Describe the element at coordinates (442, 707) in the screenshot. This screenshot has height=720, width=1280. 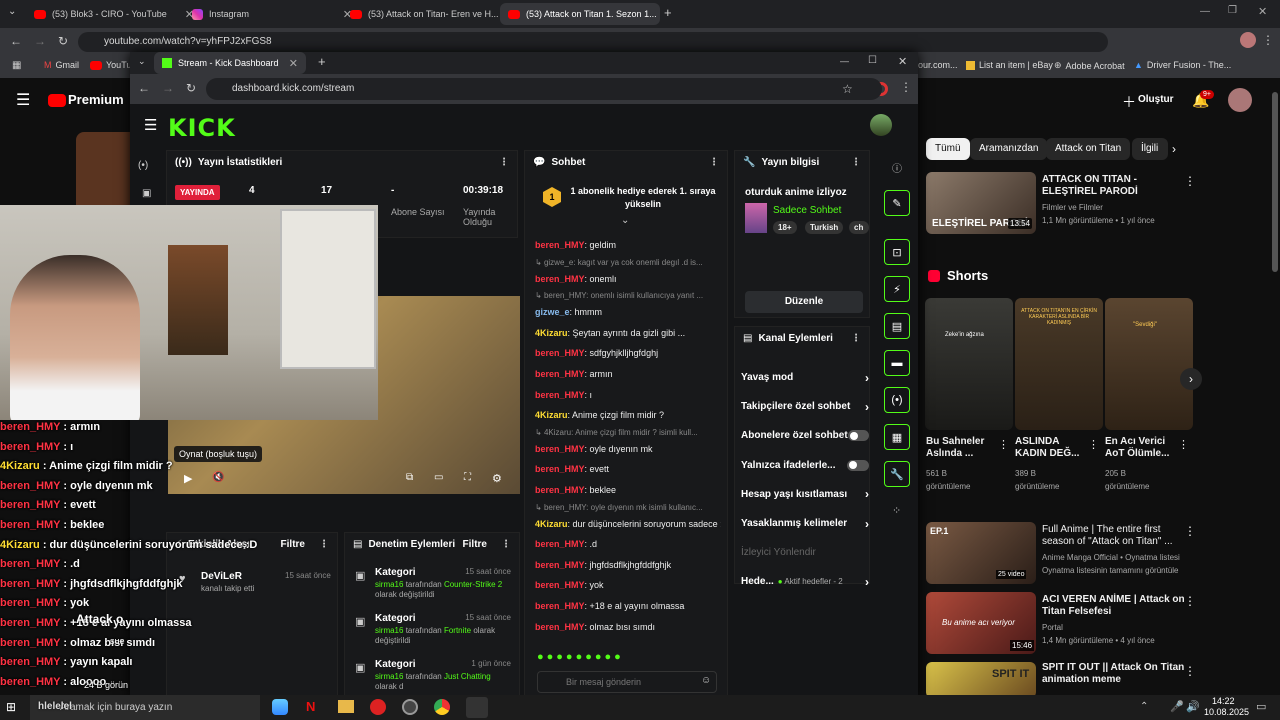
I see `chrome-icon` at that location.